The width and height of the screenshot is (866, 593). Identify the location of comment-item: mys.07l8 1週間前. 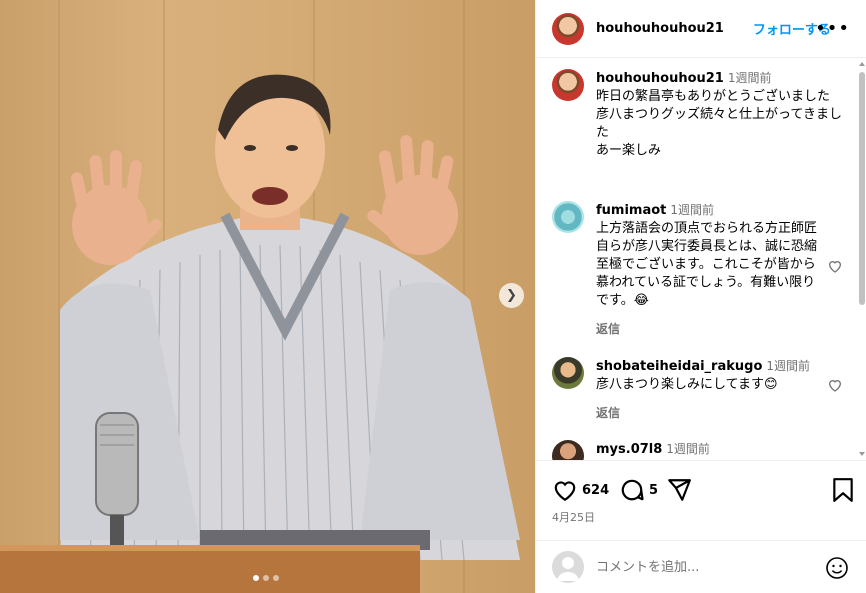
(697, 450).